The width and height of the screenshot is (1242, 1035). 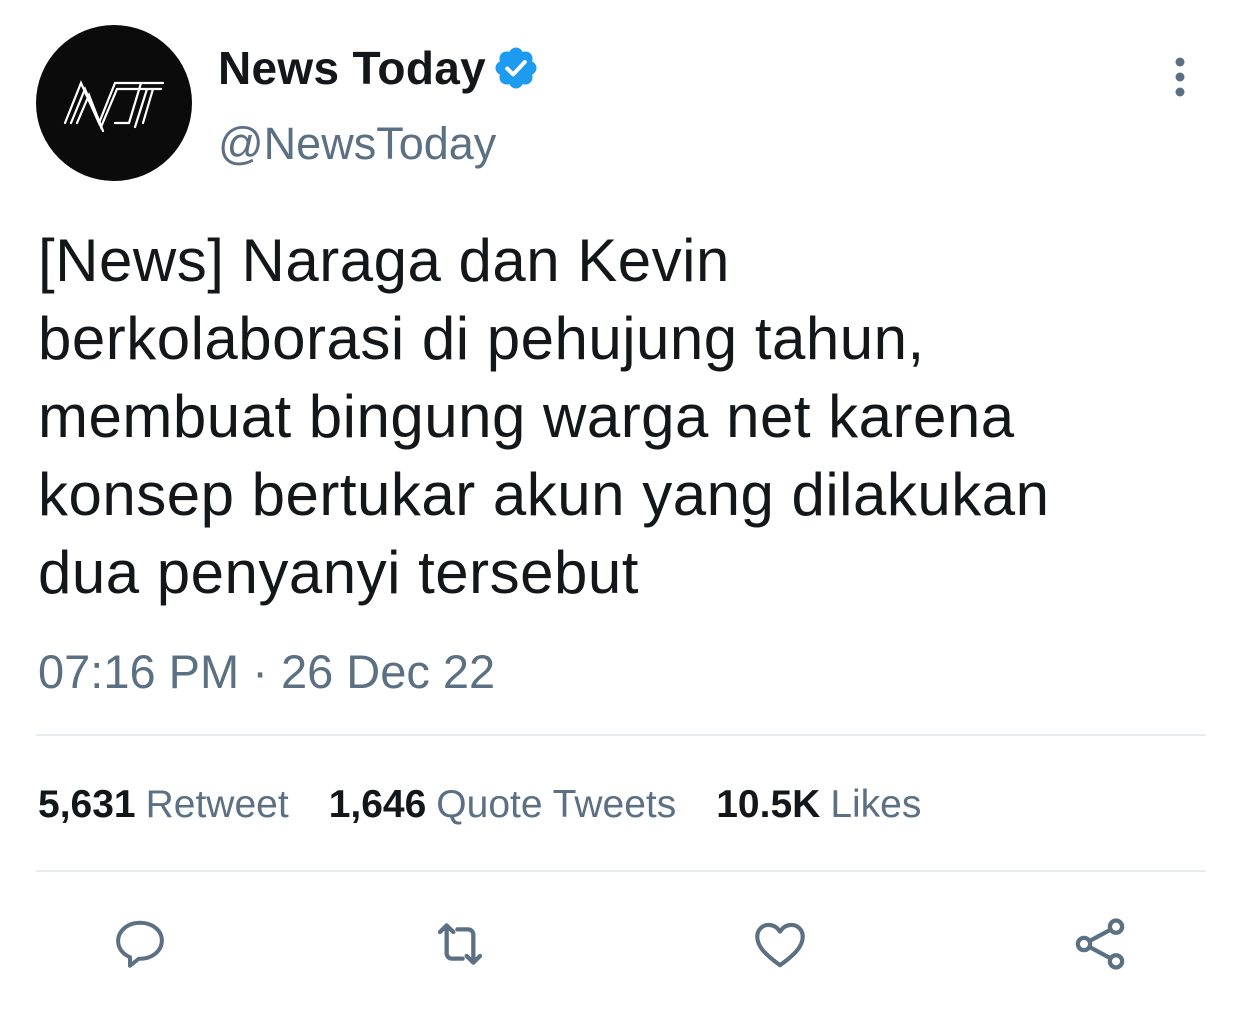 I want to click on timestamp: 07:16 PM · 26 Dec 22, so click(x=266, y=671).